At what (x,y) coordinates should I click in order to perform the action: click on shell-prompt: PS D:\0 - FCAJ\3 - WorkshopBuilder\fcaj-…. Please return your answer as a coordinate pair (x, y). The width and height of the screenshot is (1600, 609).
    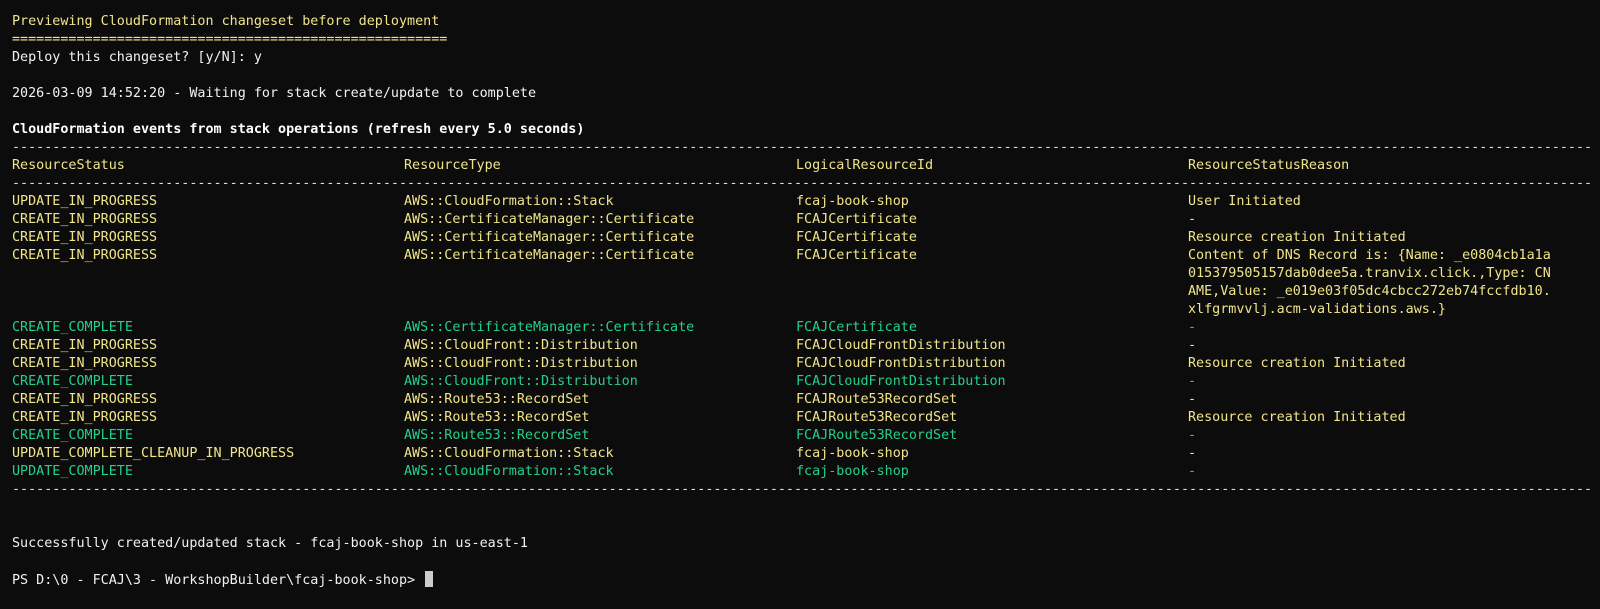
    Looking at the image, I should click on (214, 580).